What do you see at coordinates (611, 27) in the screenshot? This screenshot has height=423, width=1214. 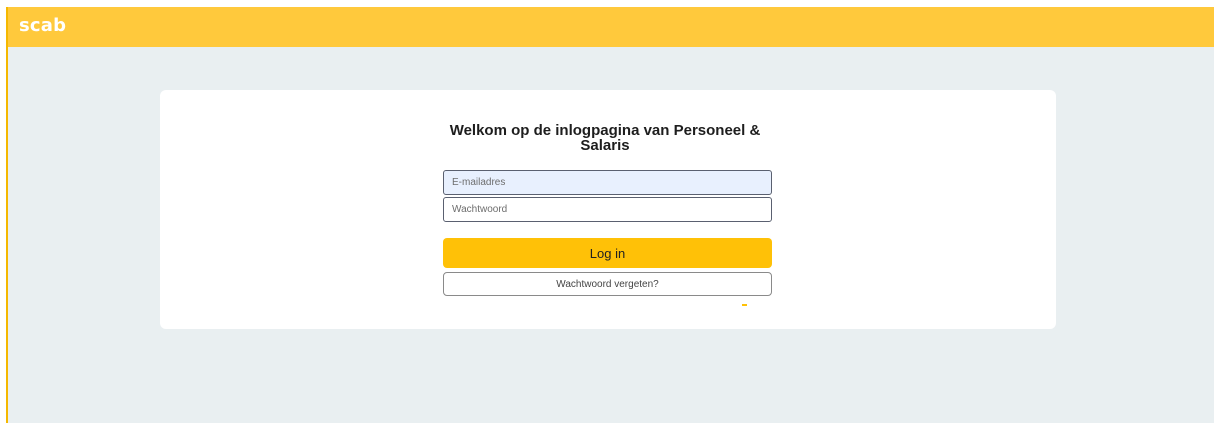 I see `top-bar: scab` at bounding box center [611, 27].